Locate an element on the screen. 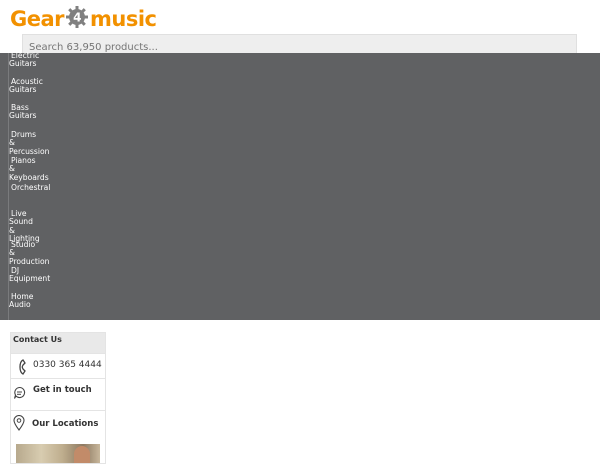  nav-item-label: Pianos is located at coordinates (23, 160).